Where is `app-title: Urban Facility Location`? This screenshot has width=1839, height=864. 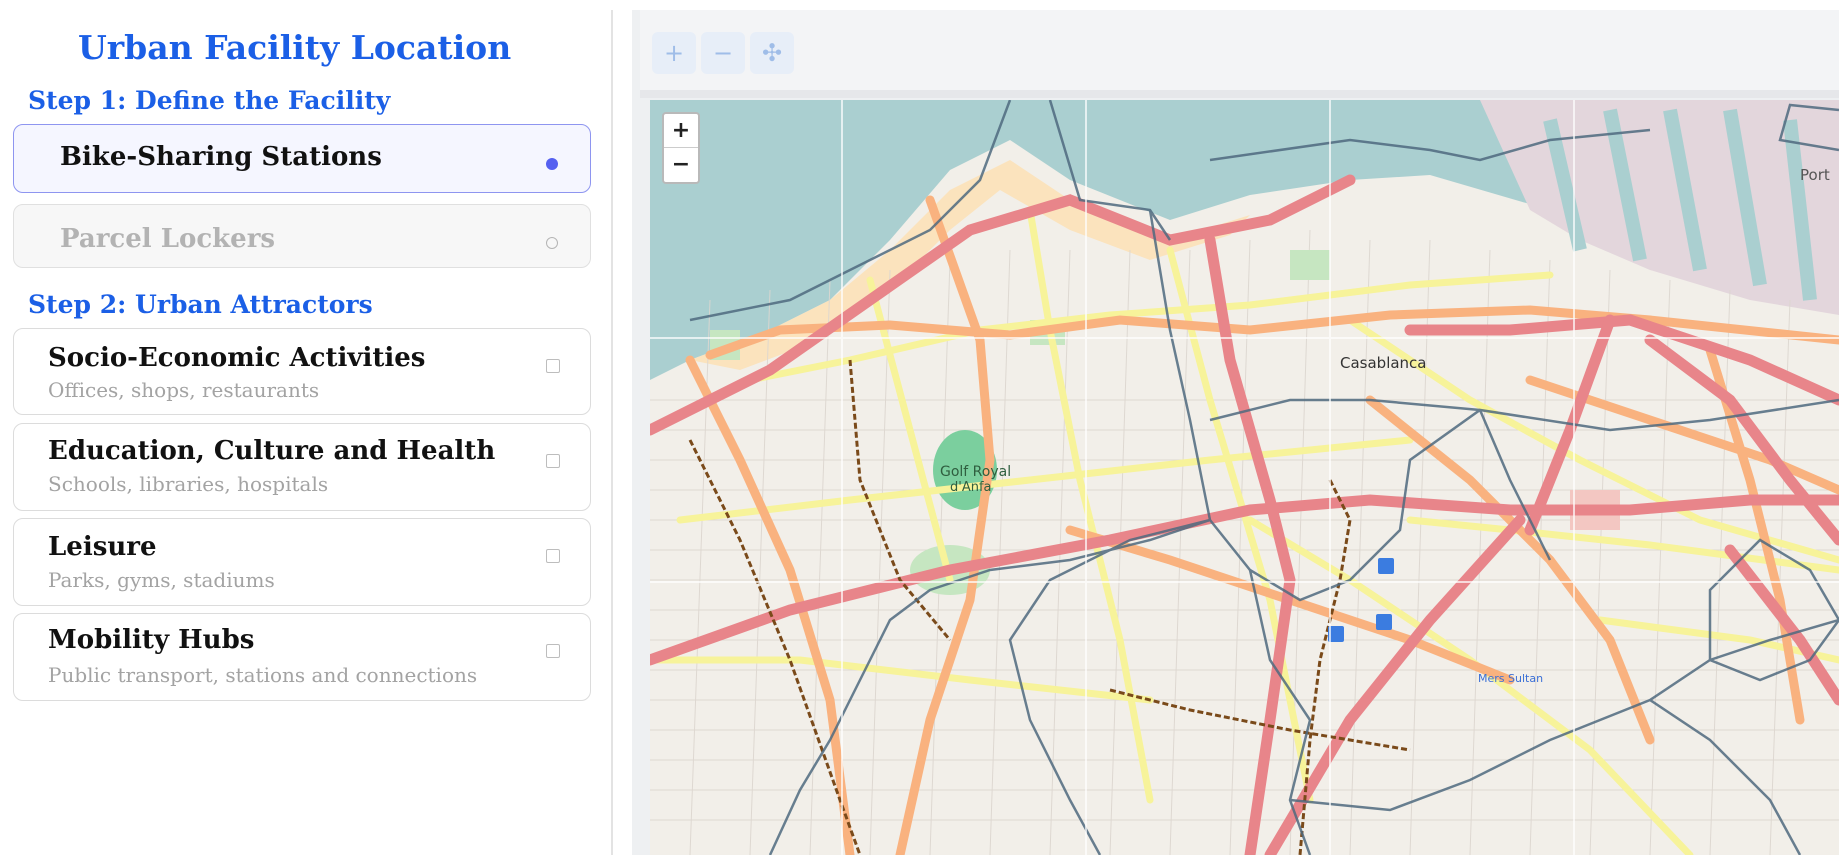 app-title: Urban Facility Location is located at coordinates (295, 47).